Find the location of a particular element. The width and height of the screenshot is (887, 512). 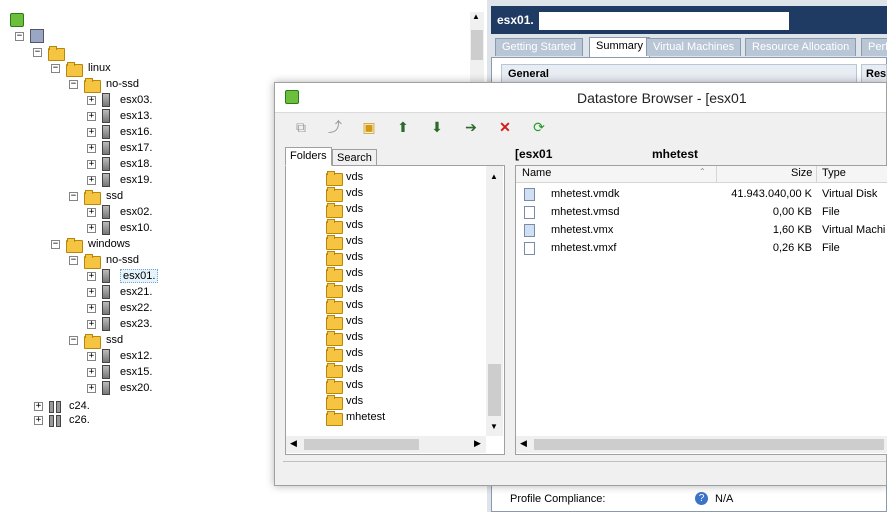

host-node: esx10. is located at coordinates (127, 228).